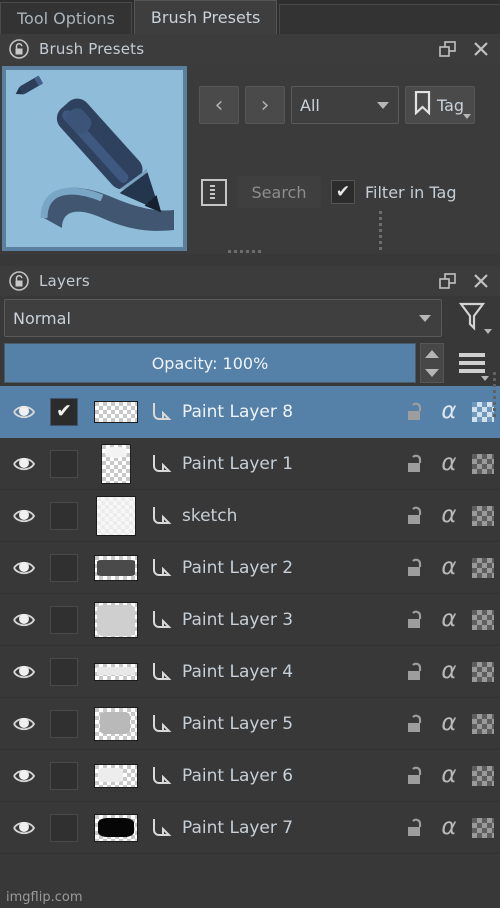 The width and height of the screenshot is (500, 908). Describe the element at coordinates (223, 318) in the screenshot. I see `blend-mode-select: Normal` at that location.